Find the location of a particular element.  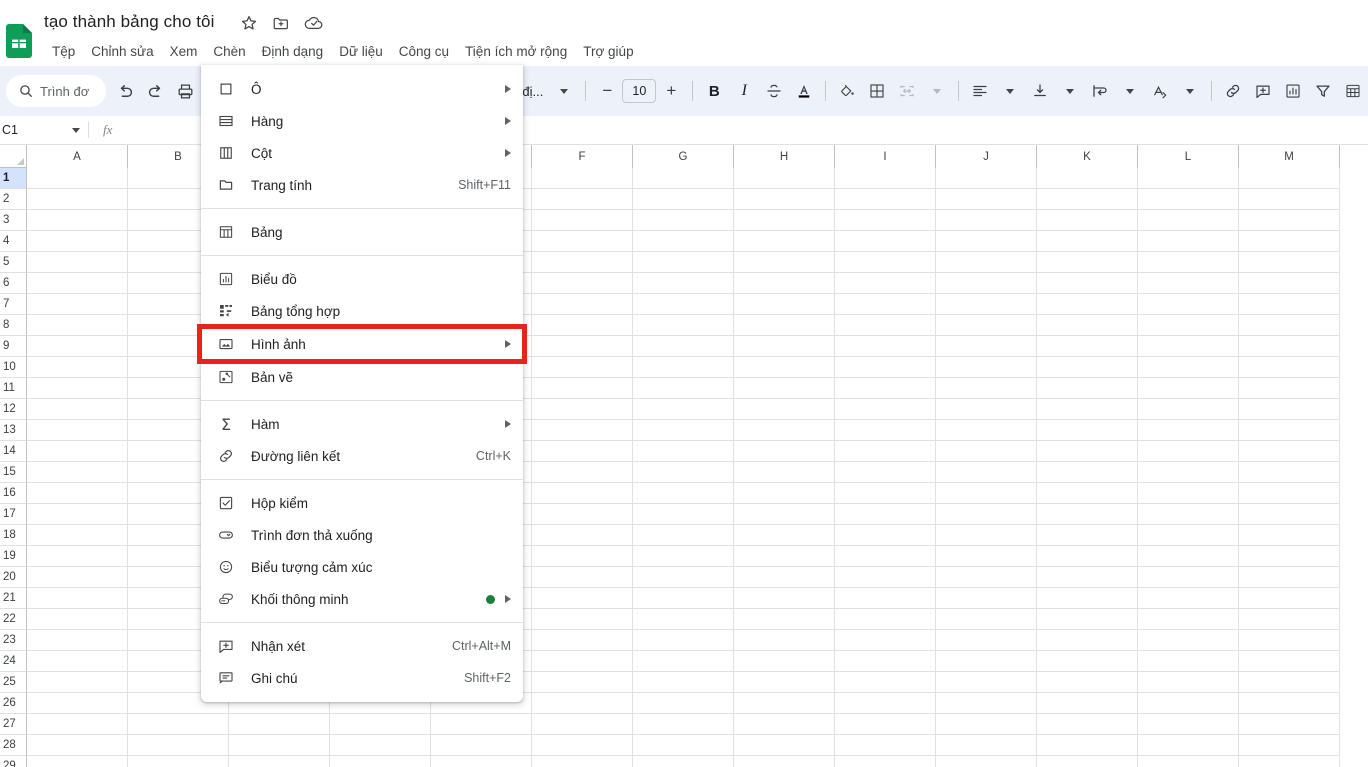

row-header: 3 is located at coordinates (13, 220).